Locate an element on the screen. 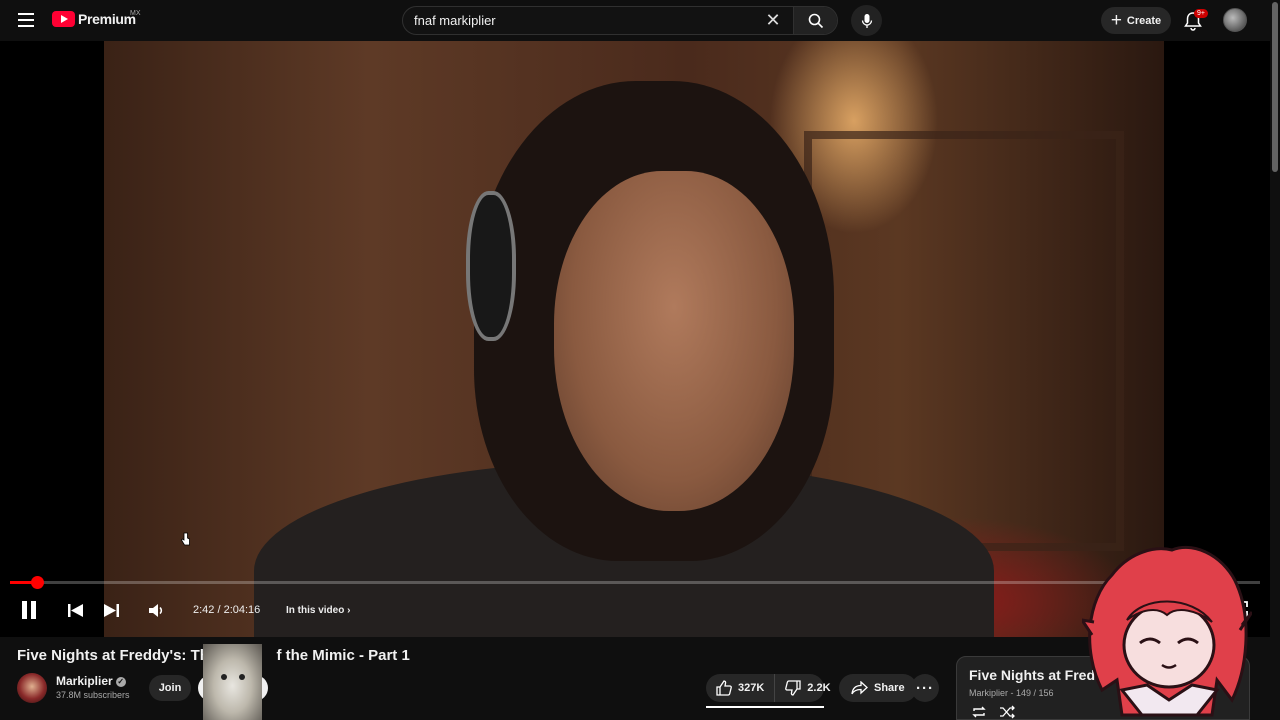 Image resolution: width=1280 pixels, height=720 pixels. share-button: Share is located at coordinates (878, 688).